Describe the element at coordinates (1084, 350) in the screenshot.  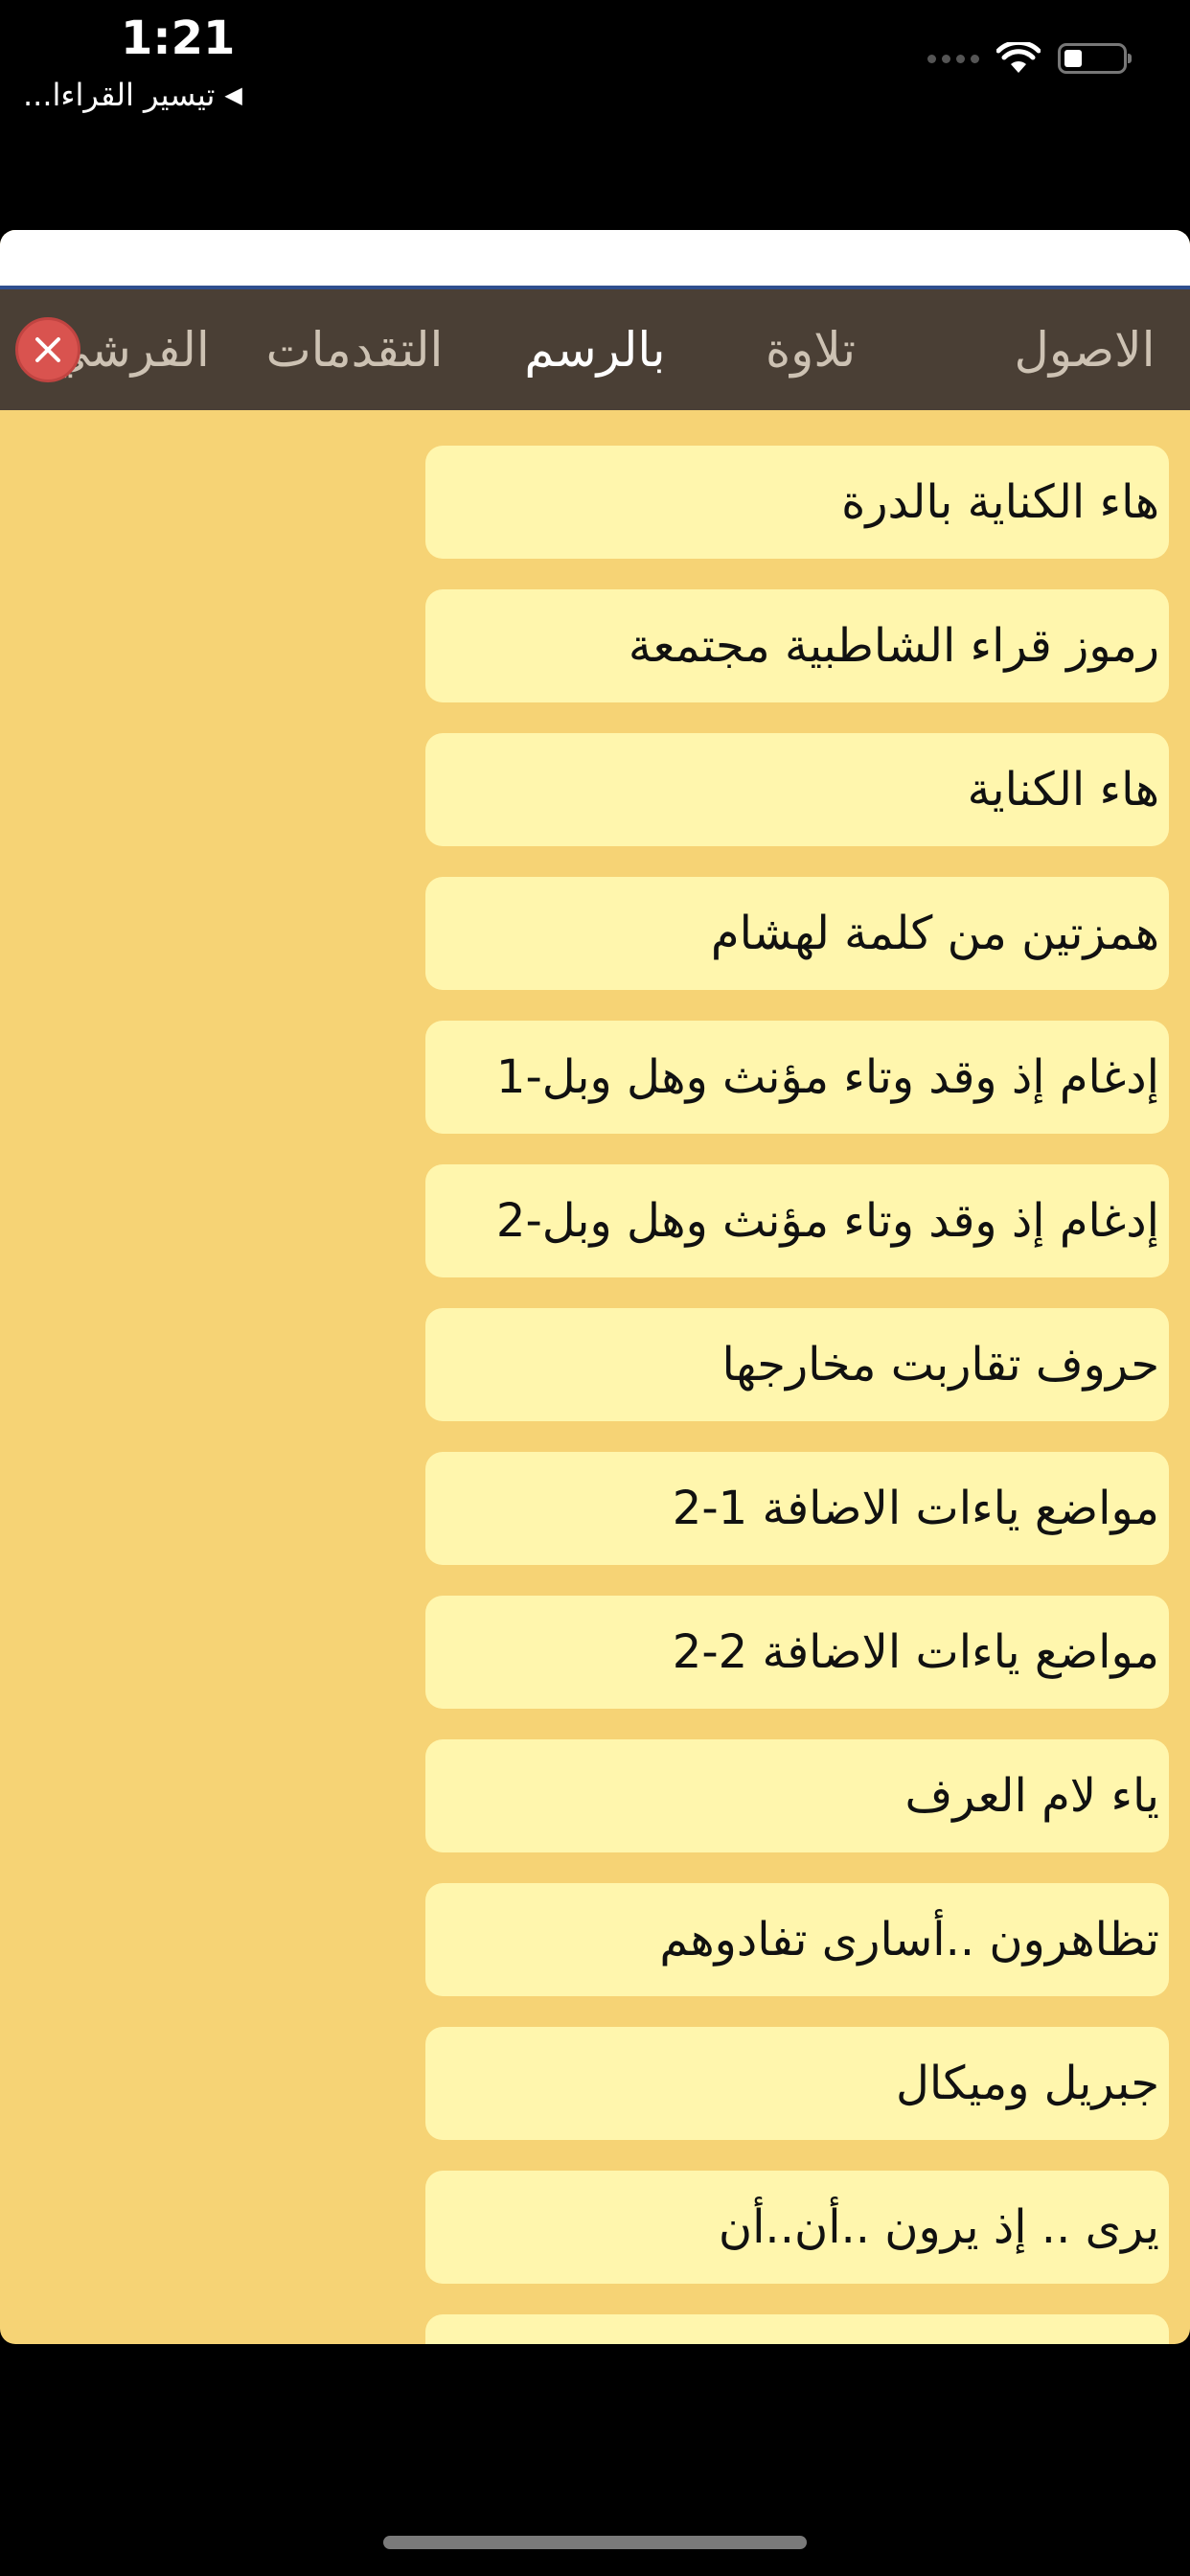
I see `tab-usool: الاصول` at that location.